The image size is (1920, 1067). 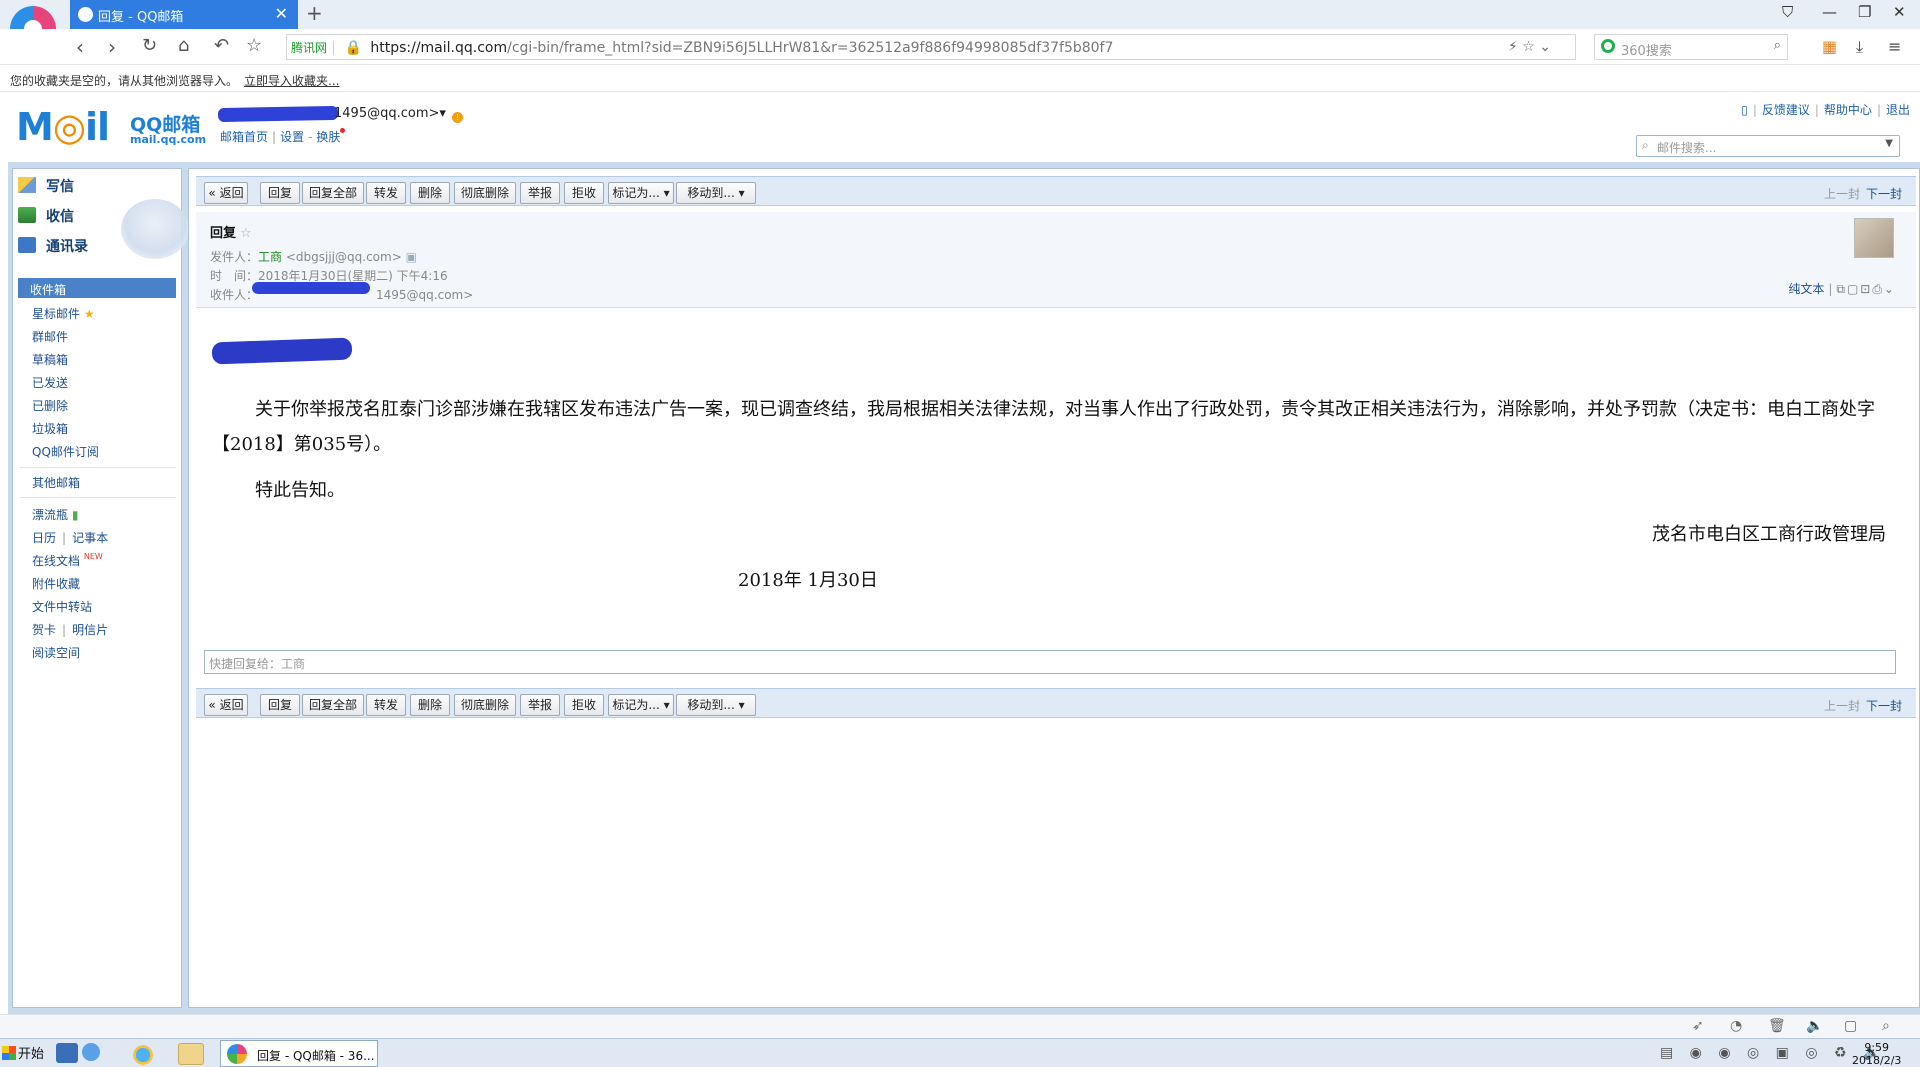 What do you see at coordinates (55, 514) in the screenshot?
I see `sidebar-item-drift-bottle: 漂流瓶 ▮` at bounding box center [55, 514].